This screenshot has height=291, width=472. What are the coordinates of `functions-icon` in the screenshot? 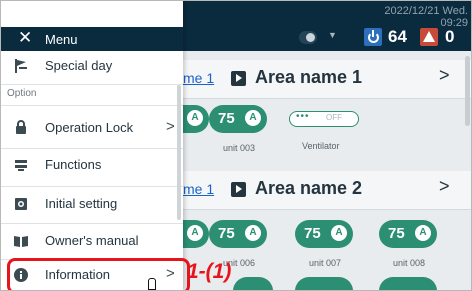 It's located at (21, 165).